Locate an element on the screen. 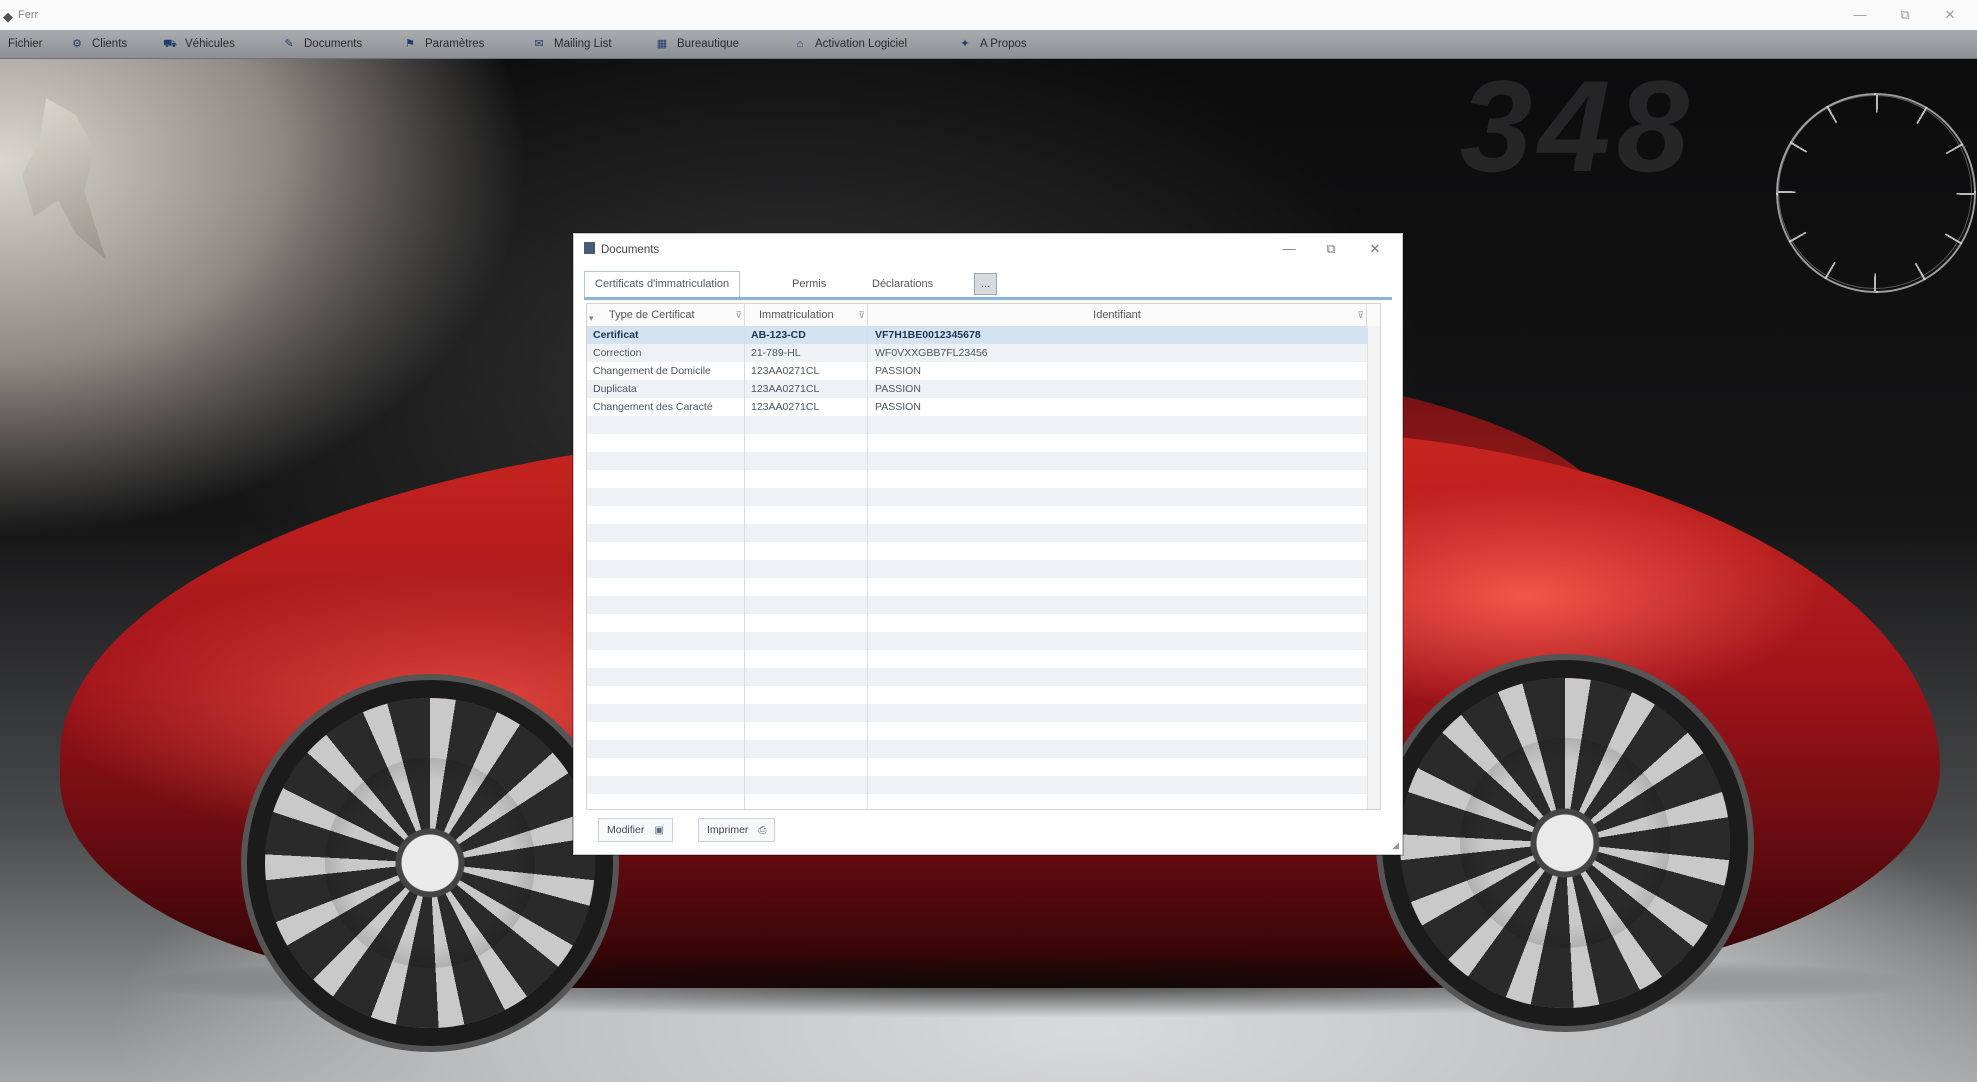  table-row: Certificat AB-123-CD VF7H1BE0012345678 is located at coordinates (977, 335).